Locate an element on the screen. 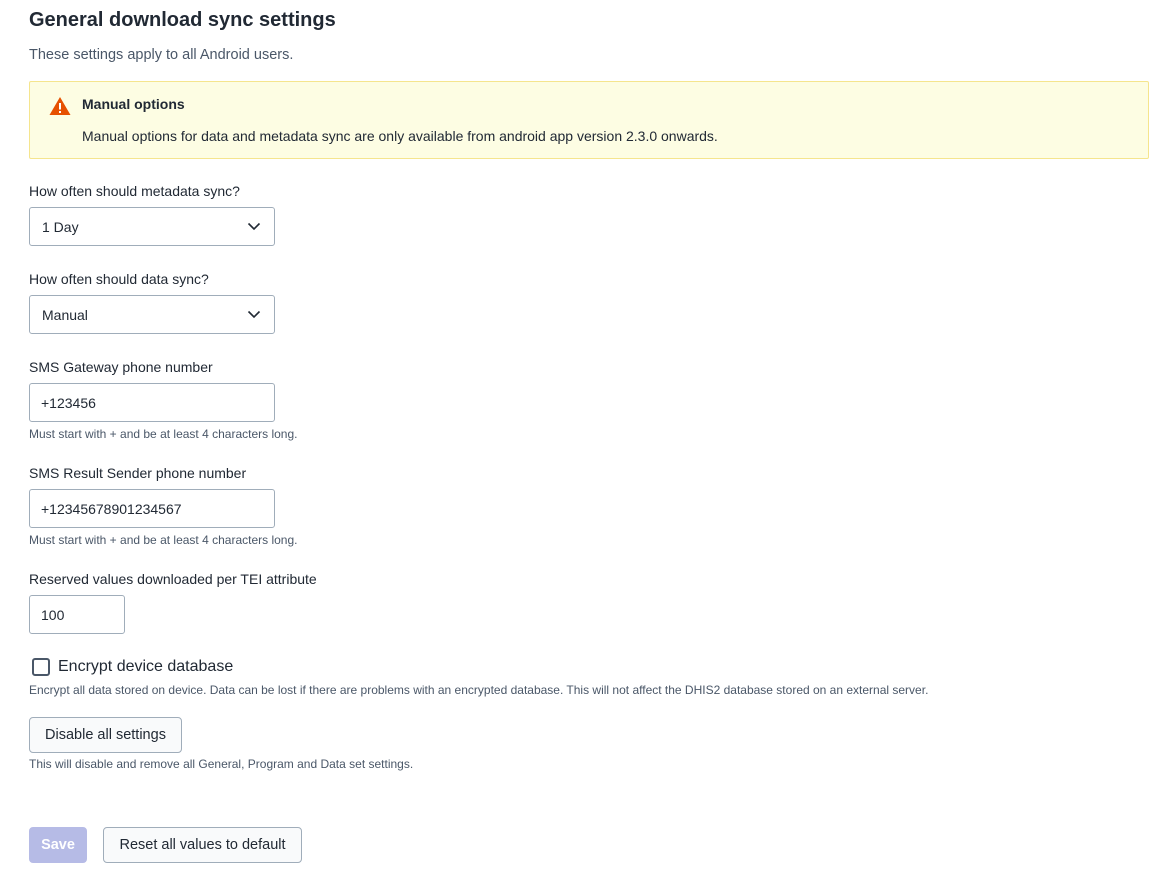 Image resolution: width=1172 pixels, height=886 pixels. reserved-values-input is located at coordinates (77, 614).